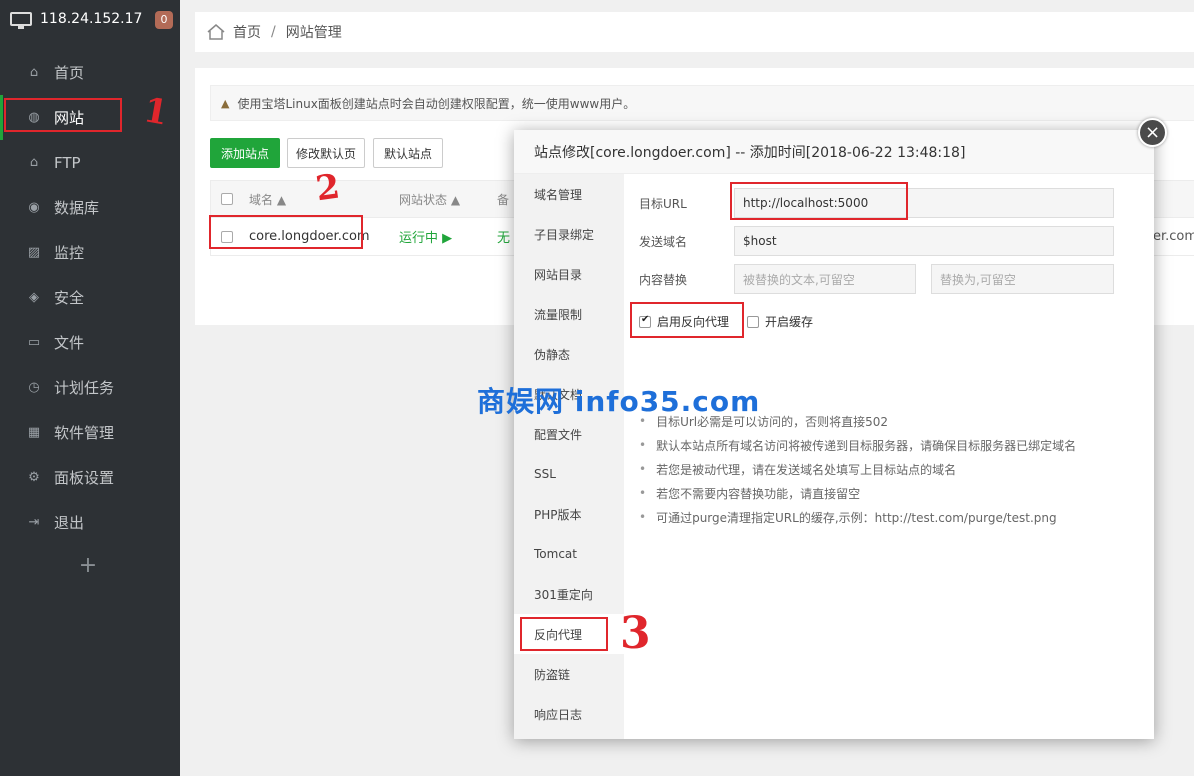 This screenshot has width=1194, height=776. What do you see at coordinates (1152, 132) in the screenshot?
I see `close-modal-button: ×` at bounding box center [1152, 132].